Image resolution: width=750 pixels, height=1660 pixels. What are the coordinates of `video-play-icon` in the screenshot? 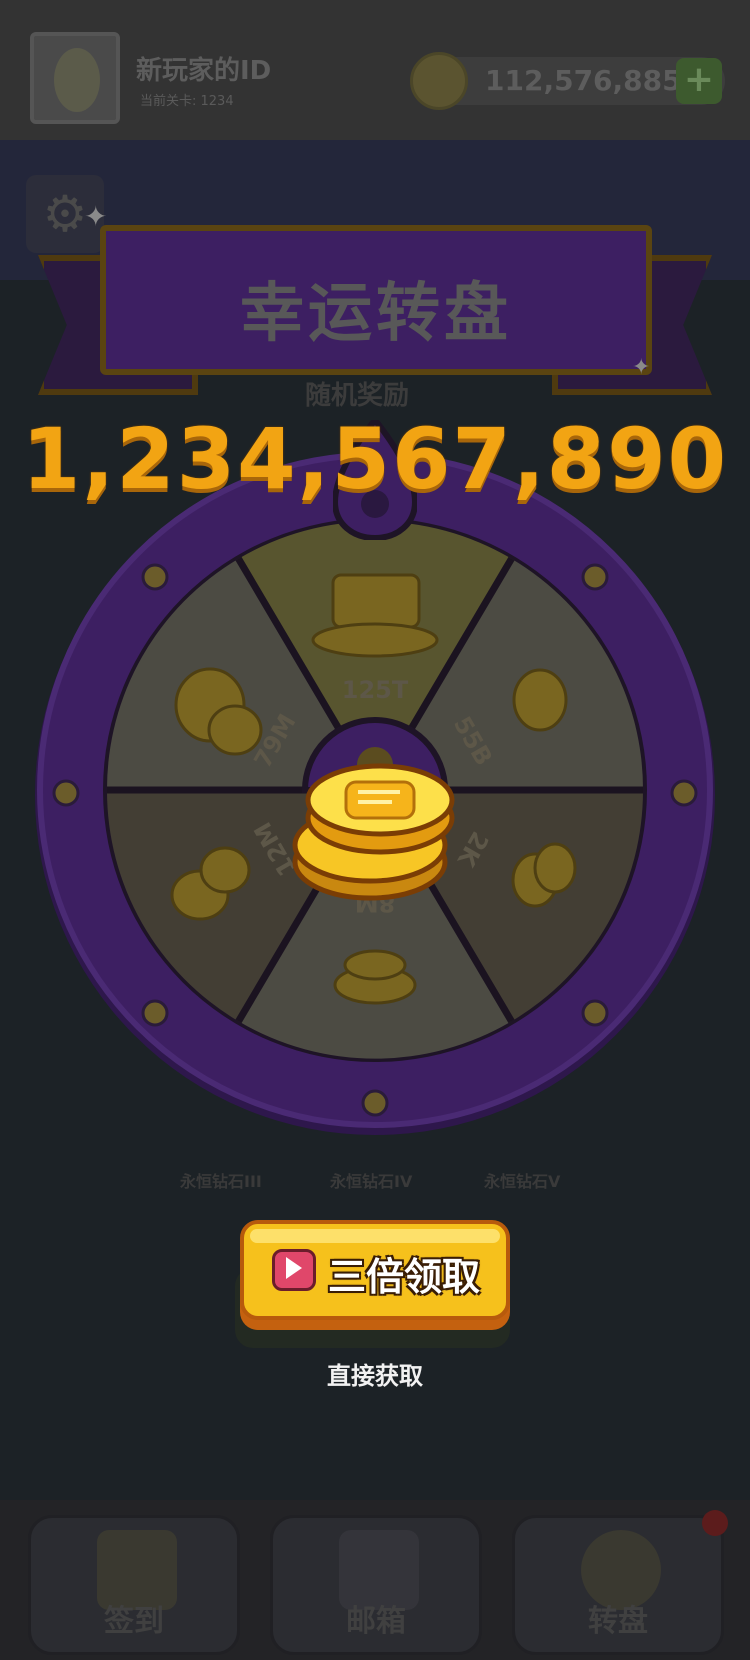 It's located at (294, 1270).